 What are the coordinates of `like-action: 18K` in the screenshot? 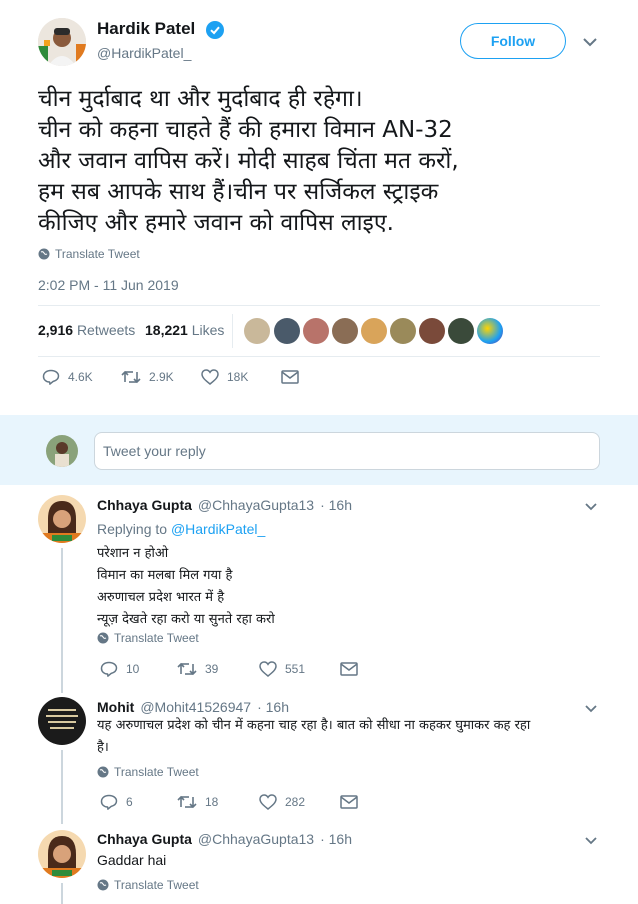 It's located at (224, 377).